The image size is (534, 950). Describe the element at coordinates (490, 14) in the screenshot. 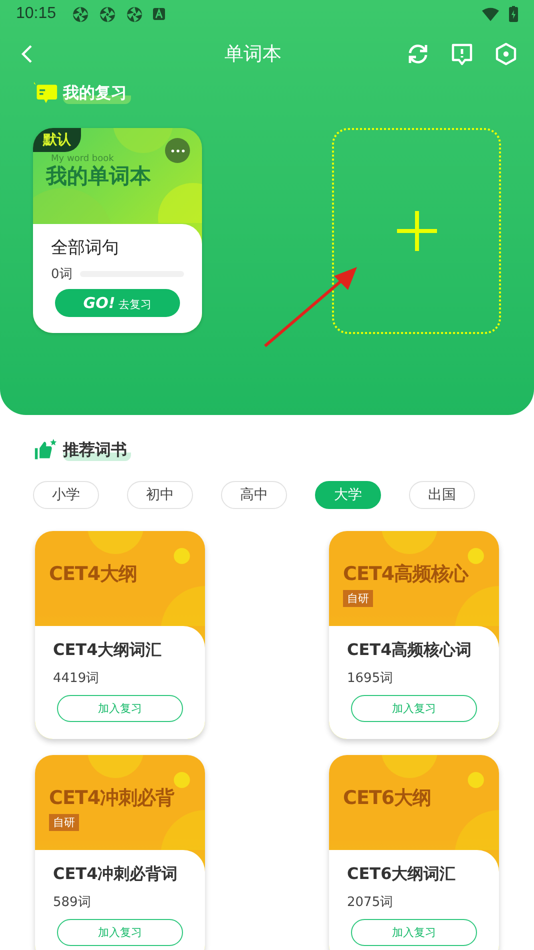

I see `wifi-icon` at that location.